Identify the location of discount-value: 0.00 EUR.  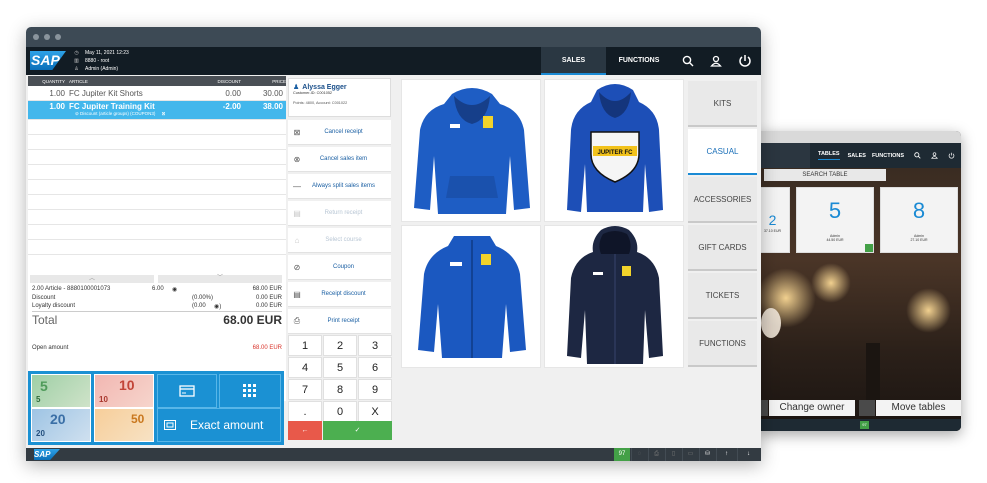
(268, 298).